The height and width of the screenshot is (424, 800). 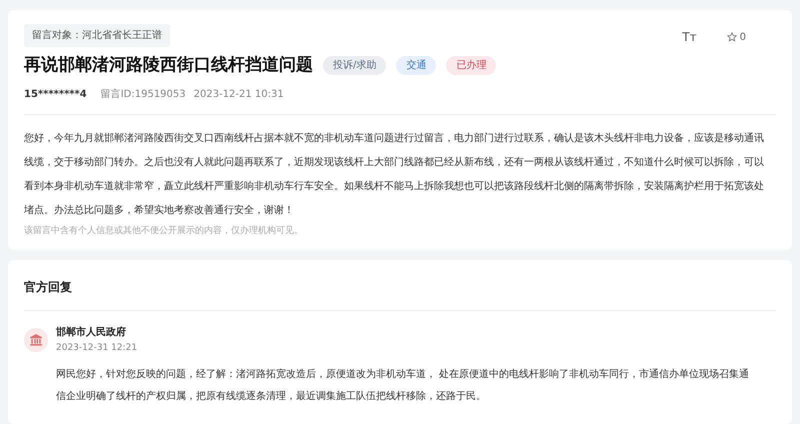 What do you see at coordinates (239, 95) in the screenshot?
I see `post-time: 2023-12-21 10:31` at bounding box center [239, 95].